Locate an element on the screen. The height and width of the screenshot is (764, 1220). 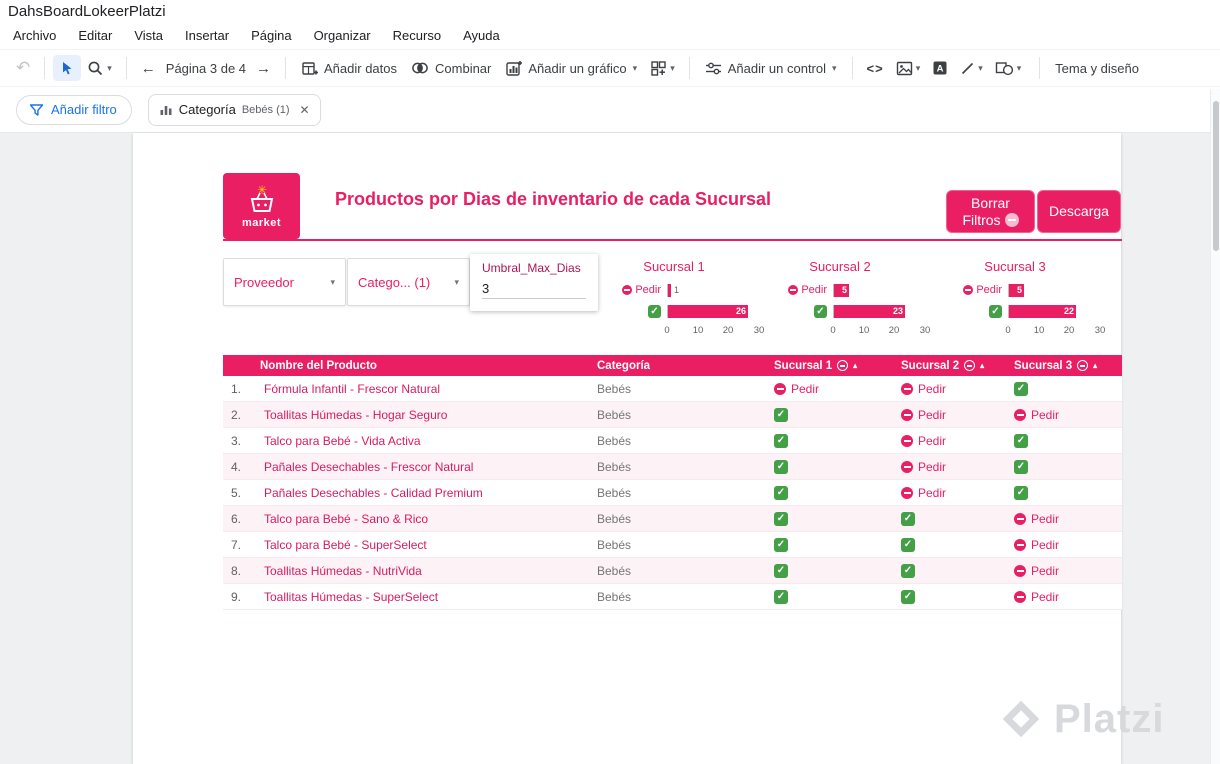
platzi-watermark: Platzi is located at coordinates (1081, 719).